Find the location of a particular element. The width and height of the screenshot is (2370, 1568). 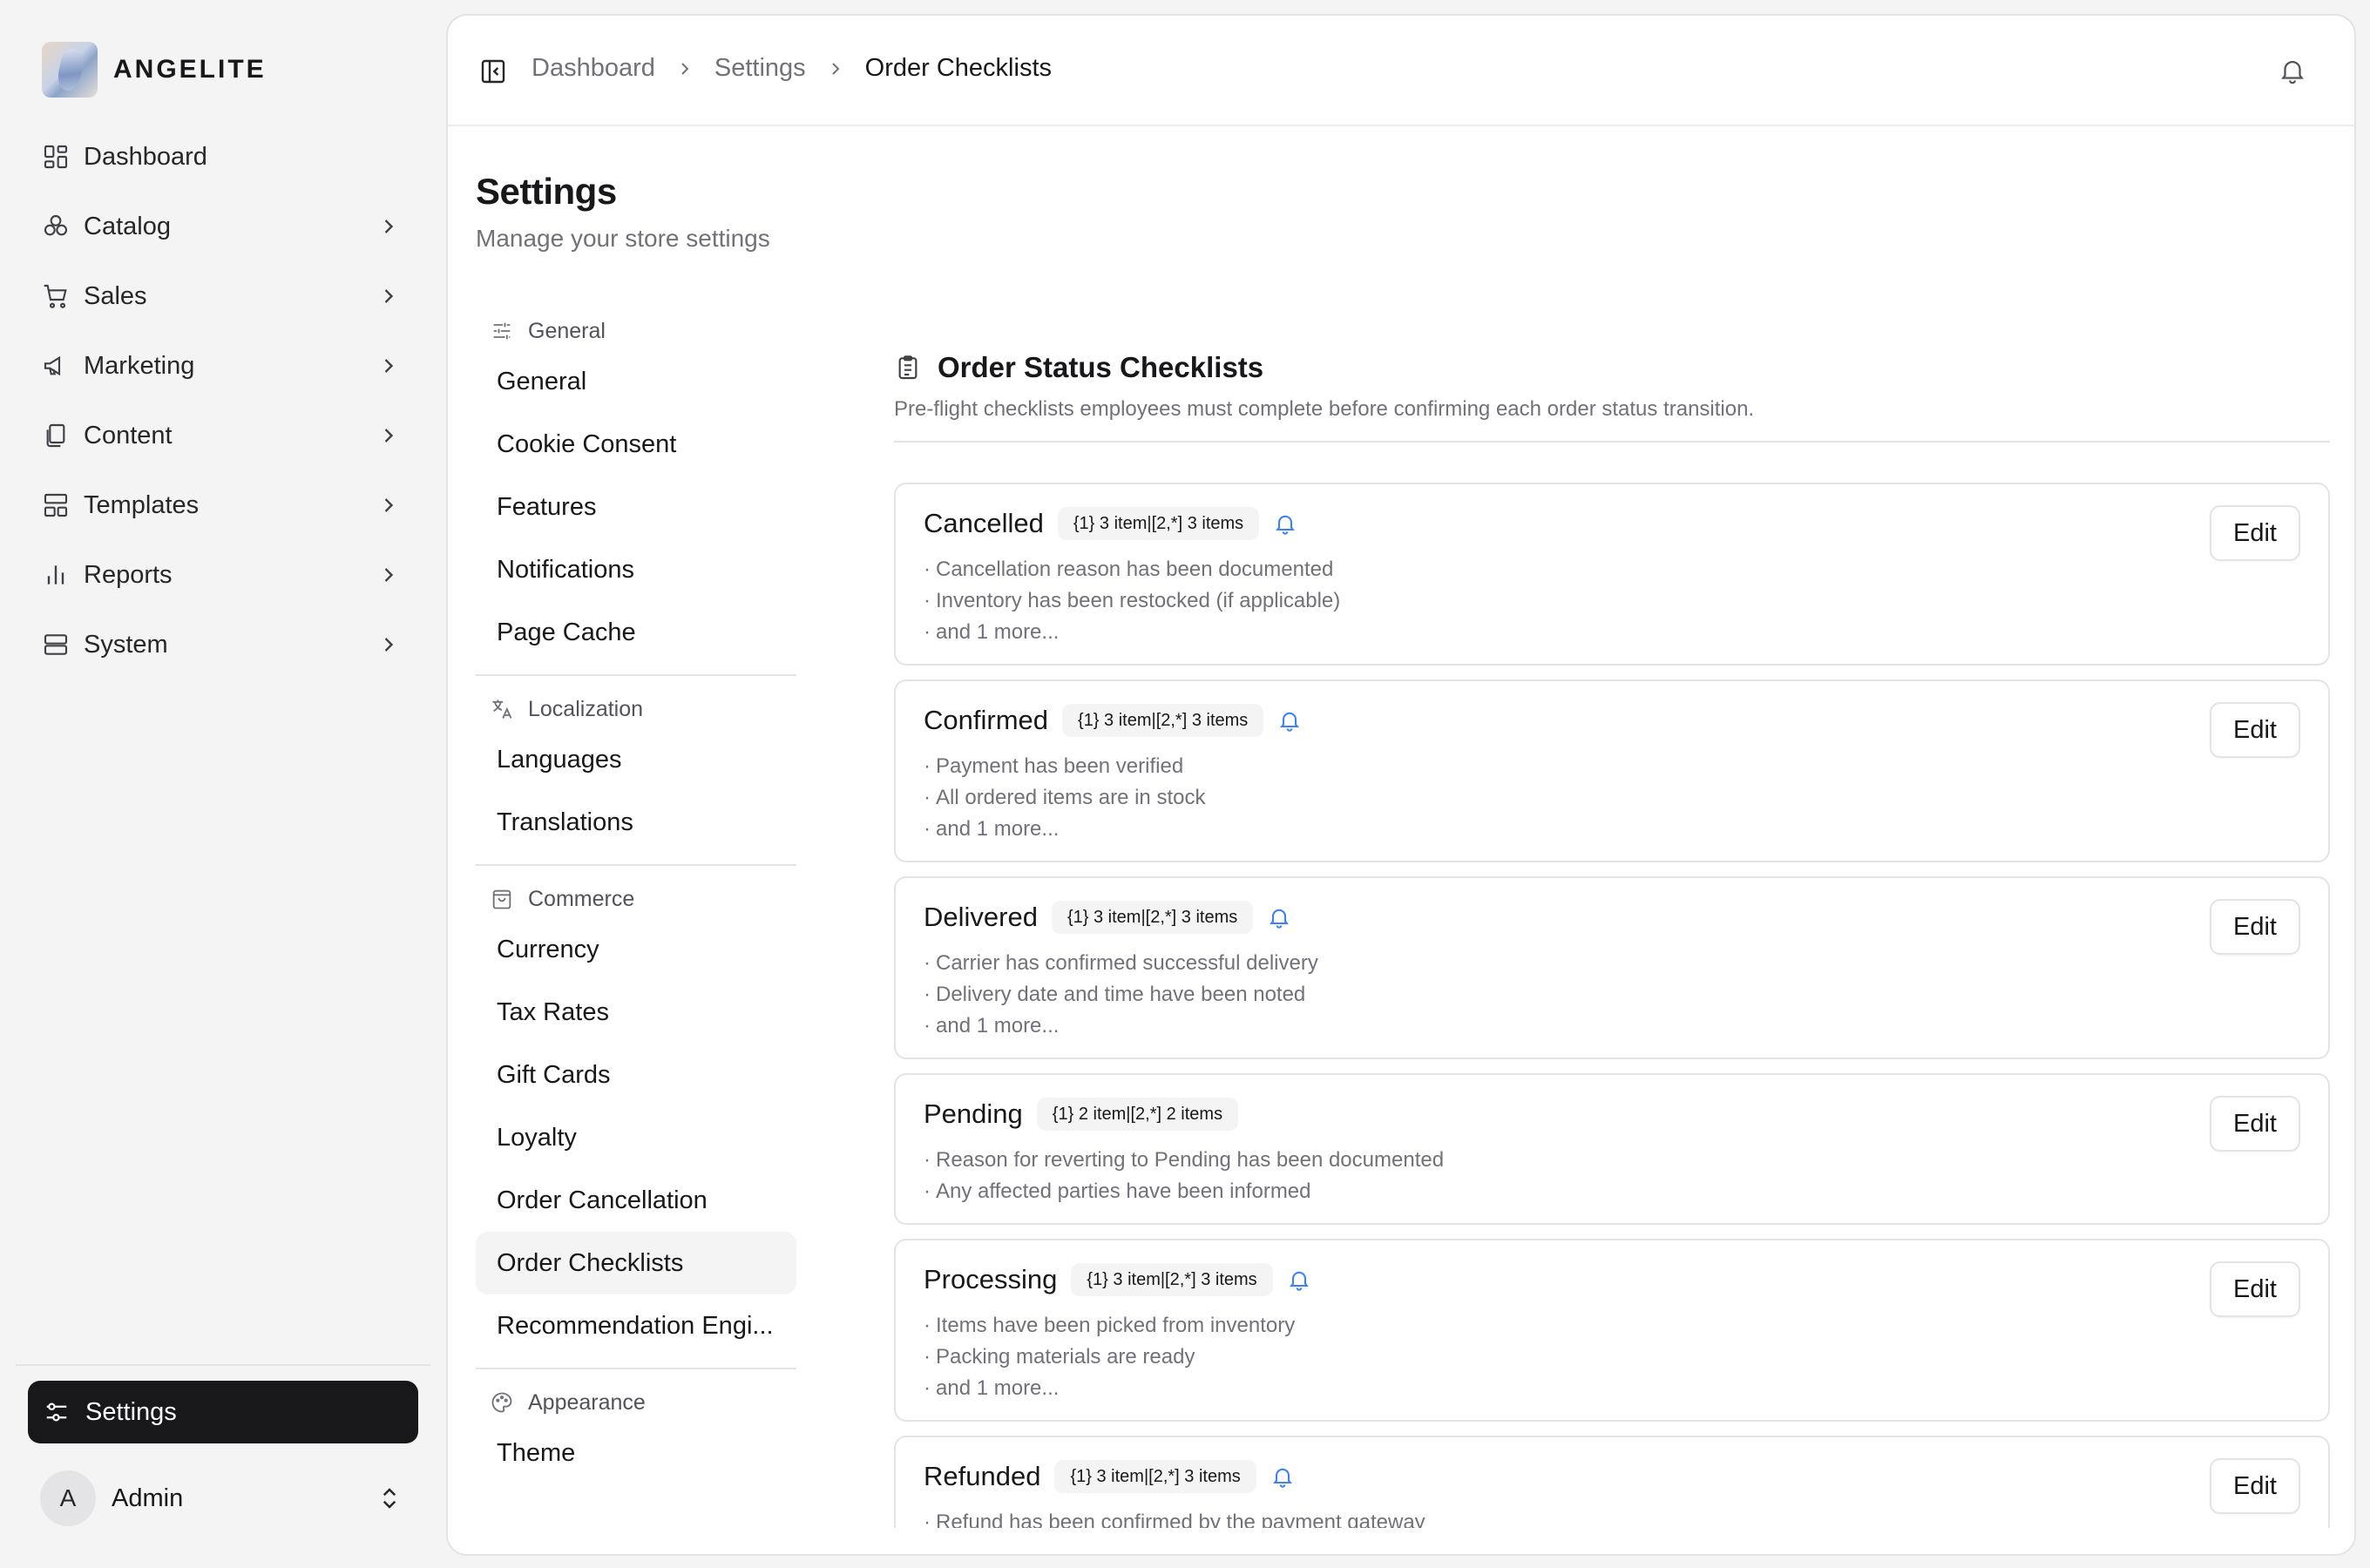

subnav-item-order-checklists: Order Checklists is located at coordinates (636, 1263).